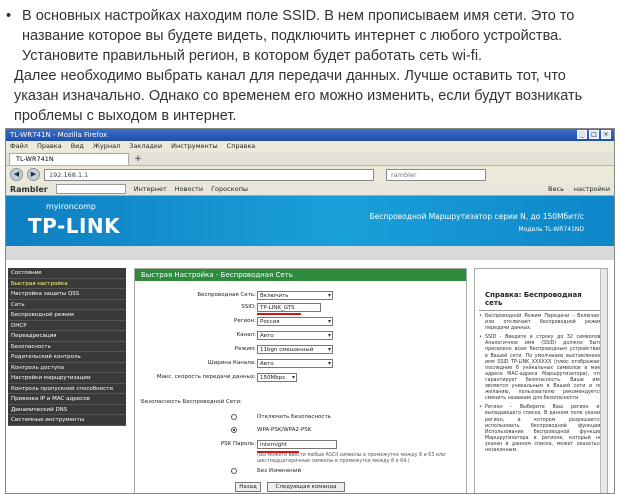 The width and height of the screenshot is (620, 494). What do you see at coordinates (295, 295) in the screenshot?
I see `wireless-select: Включить` at bounding box center [295, 295].